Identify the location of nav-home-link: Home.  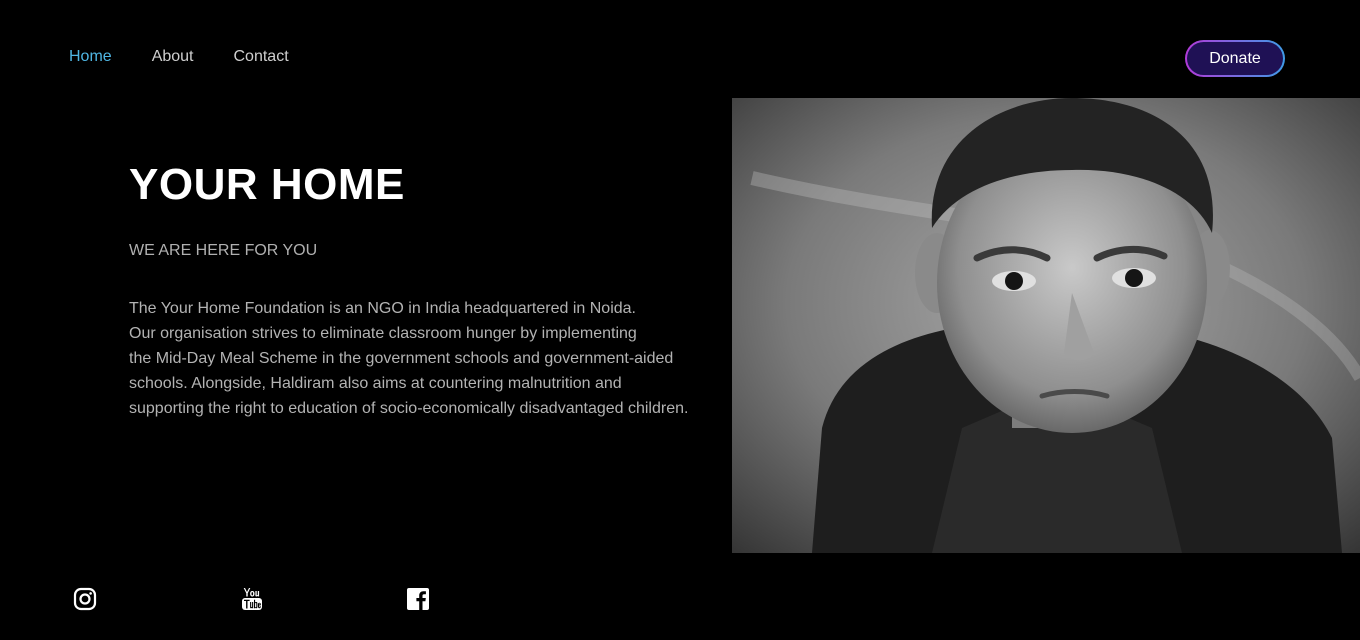
(90, 57).